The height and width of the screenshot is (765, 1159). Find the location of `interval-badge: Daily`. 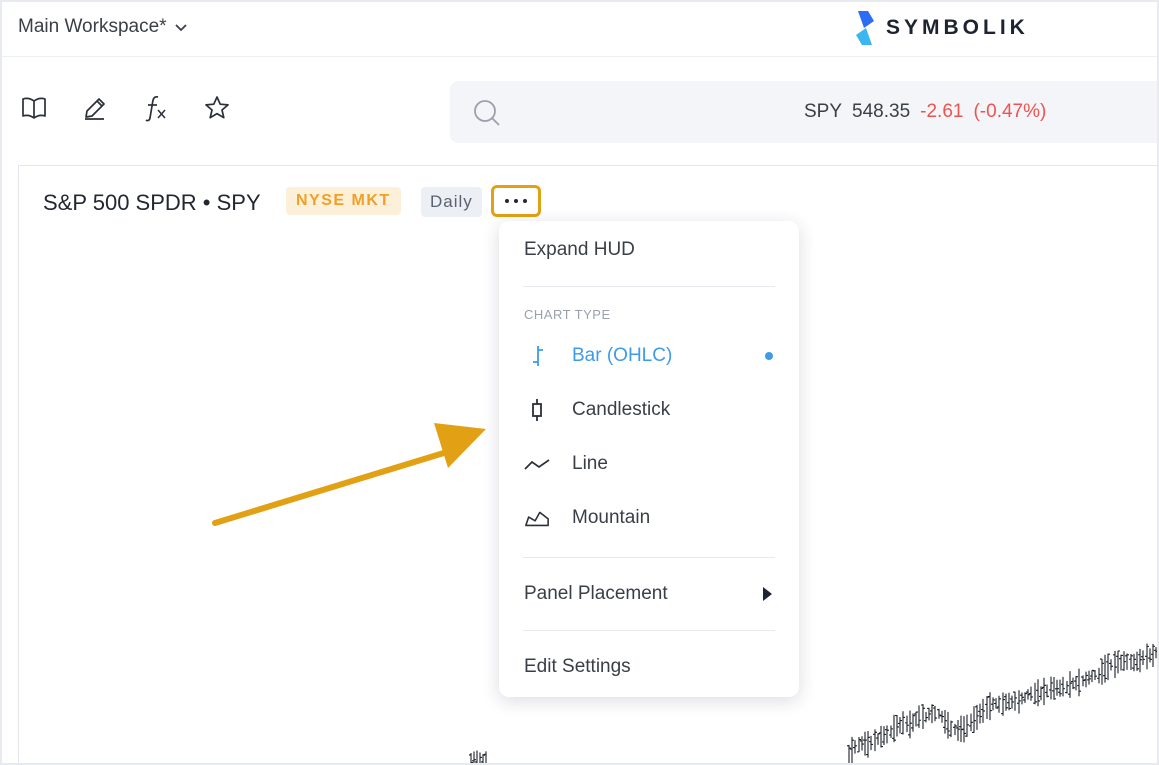

interval-badge: Daily is located at coordinates (451, 202).